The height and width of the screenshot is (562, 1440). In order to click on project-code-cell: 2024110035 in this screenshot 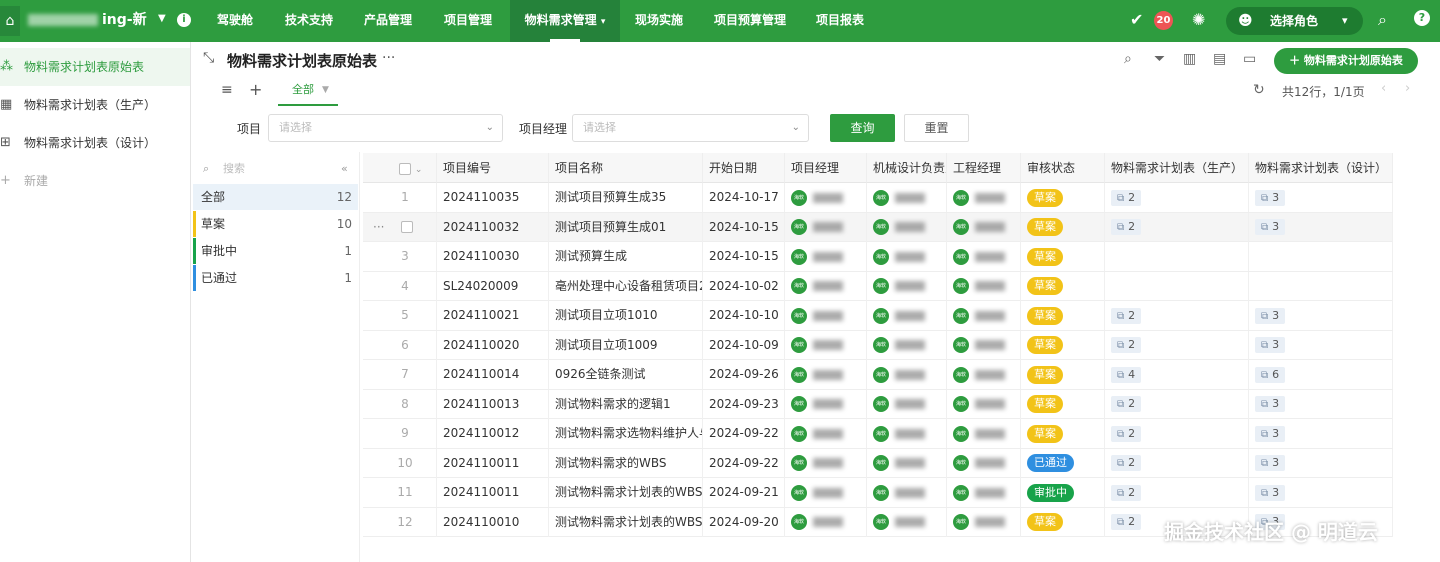, I will do `click(493, 197)`.